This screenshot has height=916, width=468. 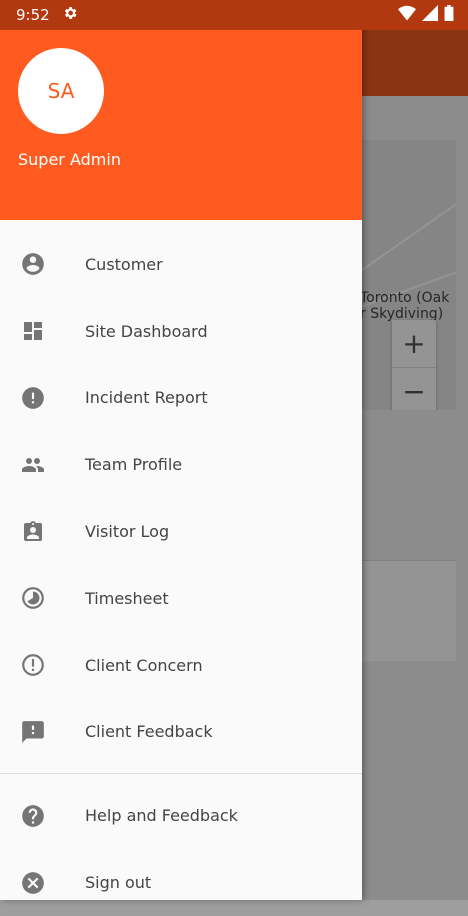 What do you see at coordinates (124, 264) in the screenshot?
I see `menu-item-label: Customer` at bounding box center [124, 264].